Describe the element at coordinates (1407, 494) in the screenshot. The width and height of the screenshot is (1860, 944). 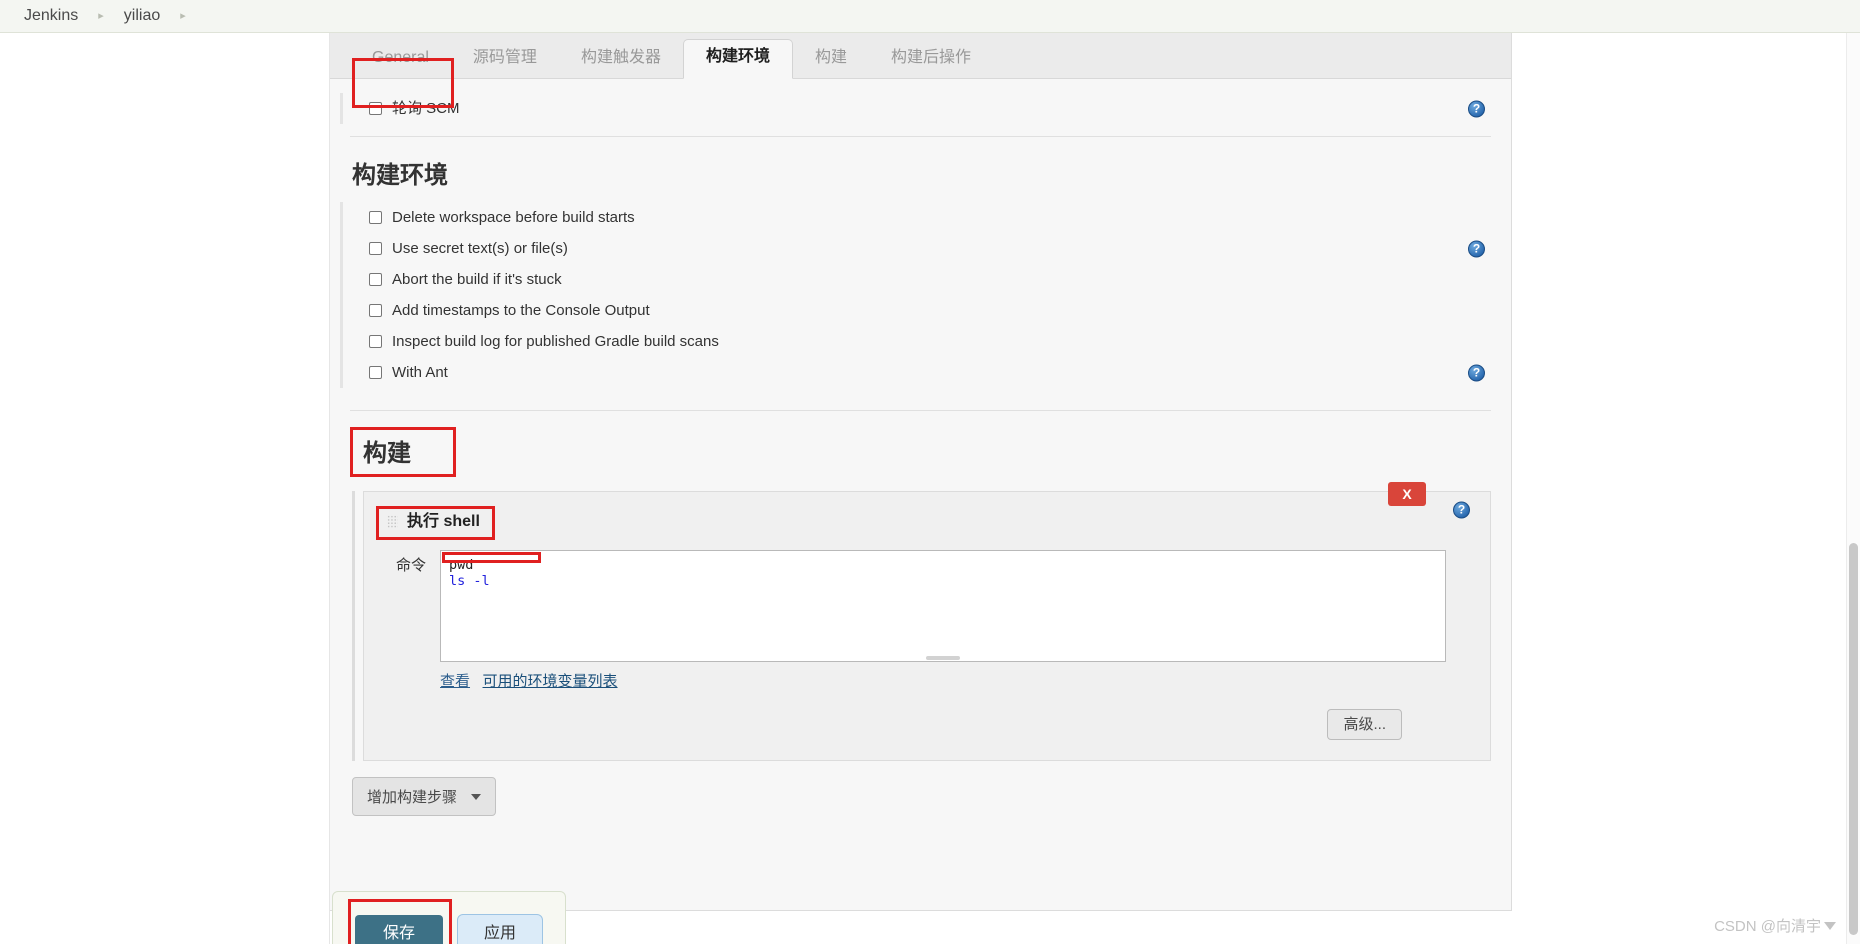
I see `delete-build-step-button: X` at that location.